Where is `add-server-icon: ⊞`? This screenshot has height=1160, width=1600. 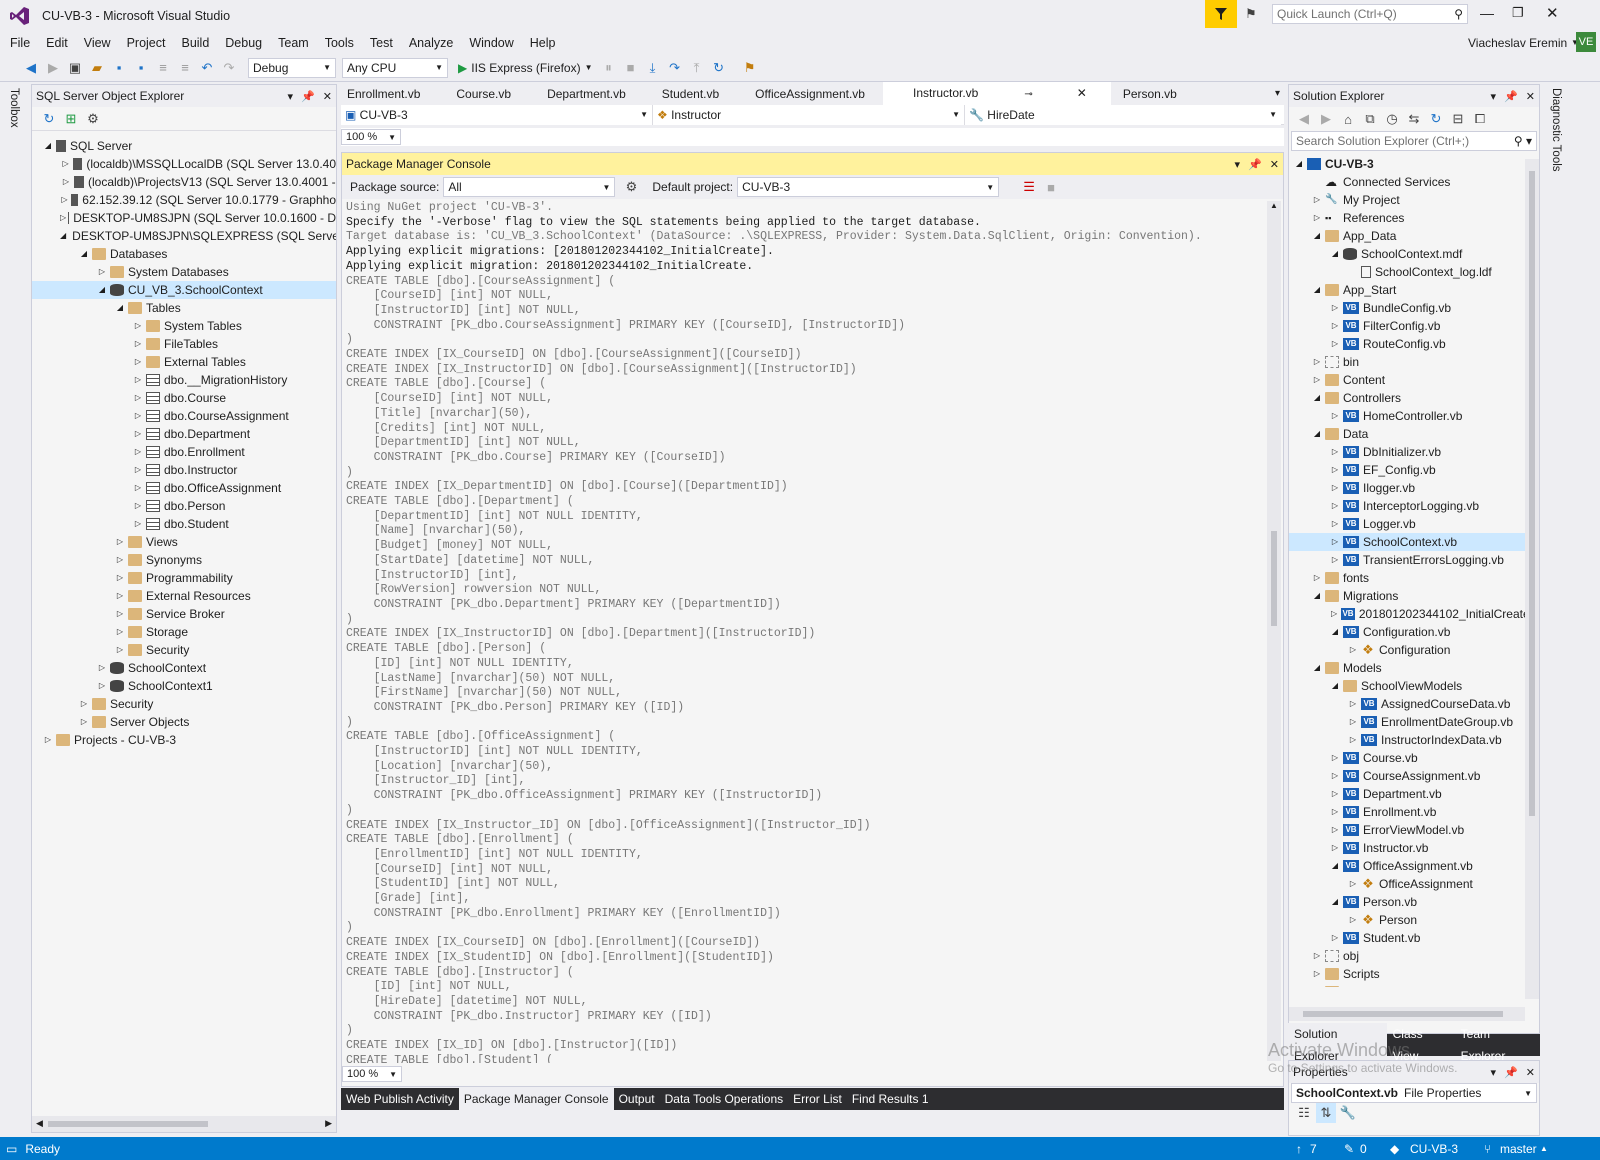
add-server-icon: ⊞ is located at coordinates (71, 119).